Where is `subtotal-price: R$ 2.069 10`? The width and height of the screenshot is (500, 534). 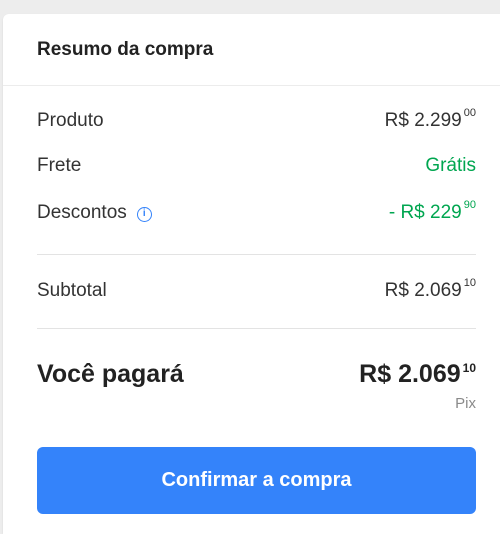 subtotal-price: R$ 2.069 10 is located at coordinates (430, 289).